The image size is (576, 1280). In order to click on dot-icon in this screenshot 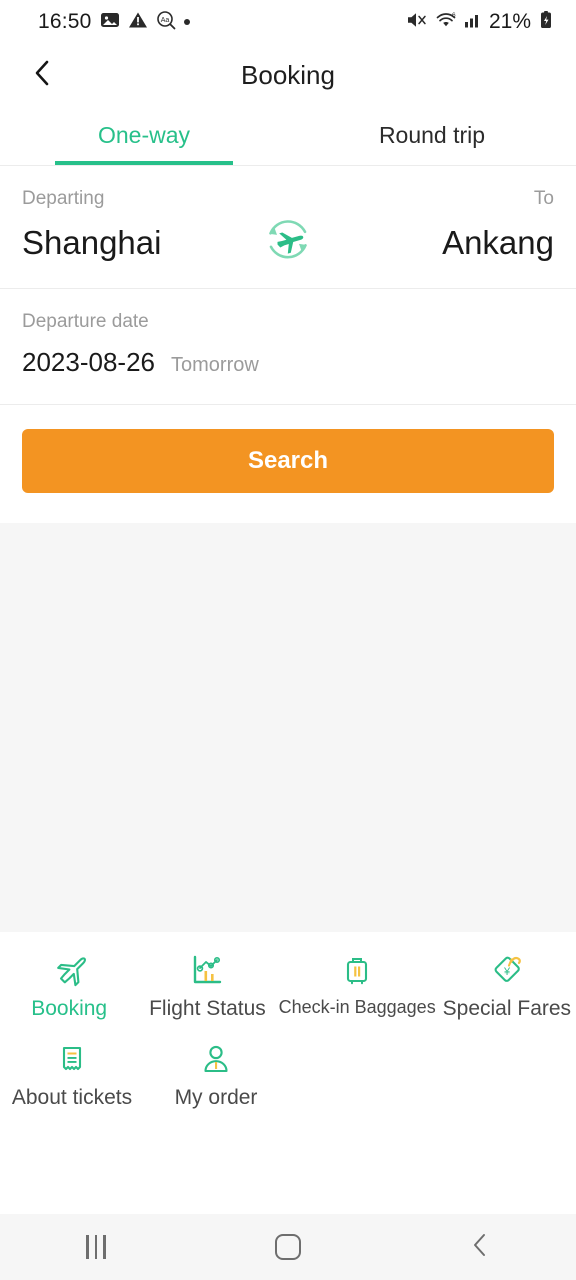, I will do `click(186, 22)`.